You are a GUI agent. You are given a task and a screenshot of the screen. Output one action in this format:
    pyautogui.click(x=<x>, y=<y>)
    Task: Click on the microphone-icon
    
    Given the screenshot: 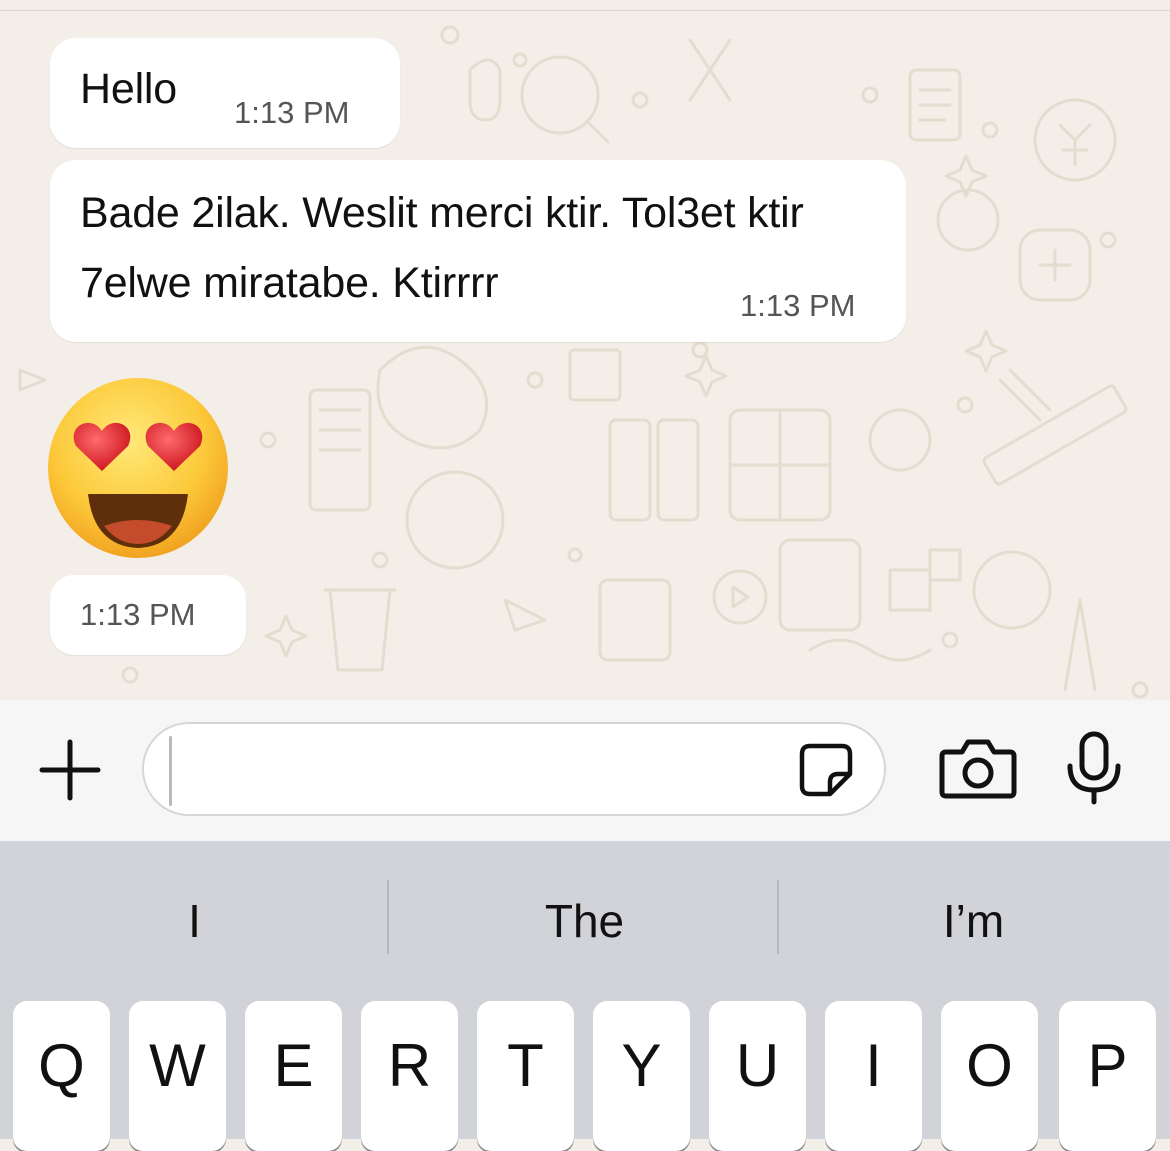 What is the action you would take?
    pyautogui.click(x=1094, y=768)
    